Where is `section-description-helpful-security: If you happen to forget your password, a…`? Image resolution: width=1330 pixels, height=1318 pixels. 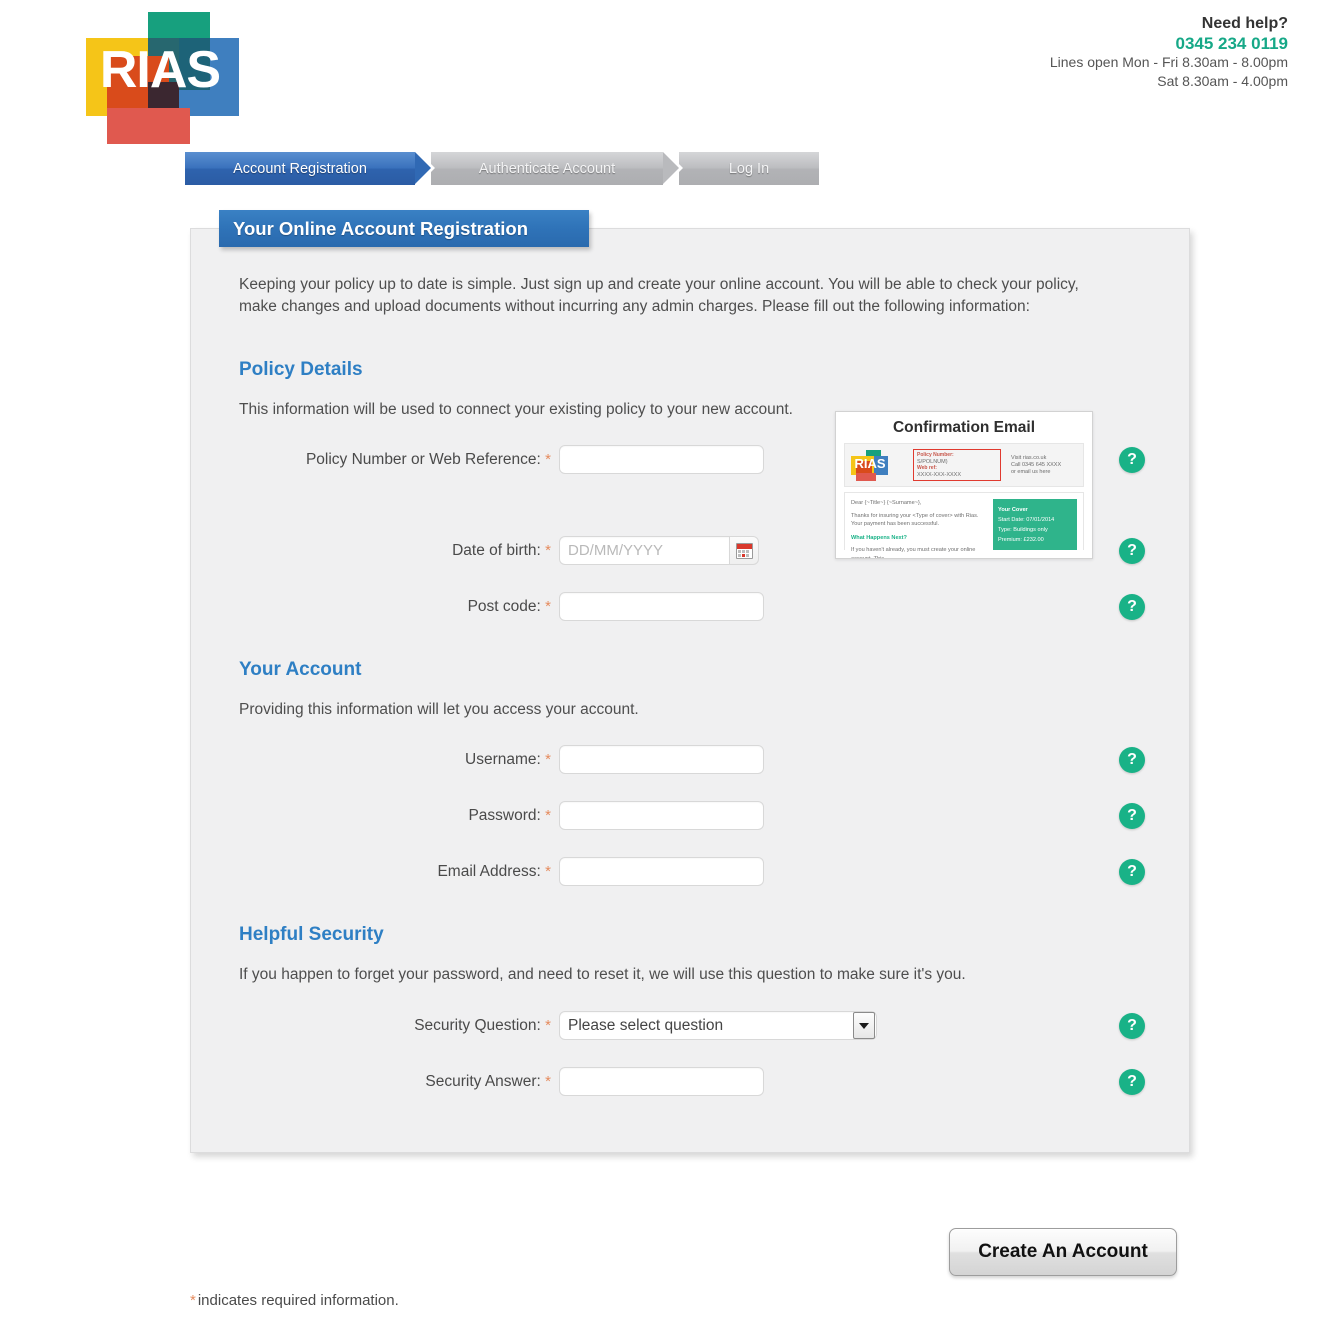 section-description-helpful-security: If you happen to forget your password, a… is located at coordinates (602, 974).